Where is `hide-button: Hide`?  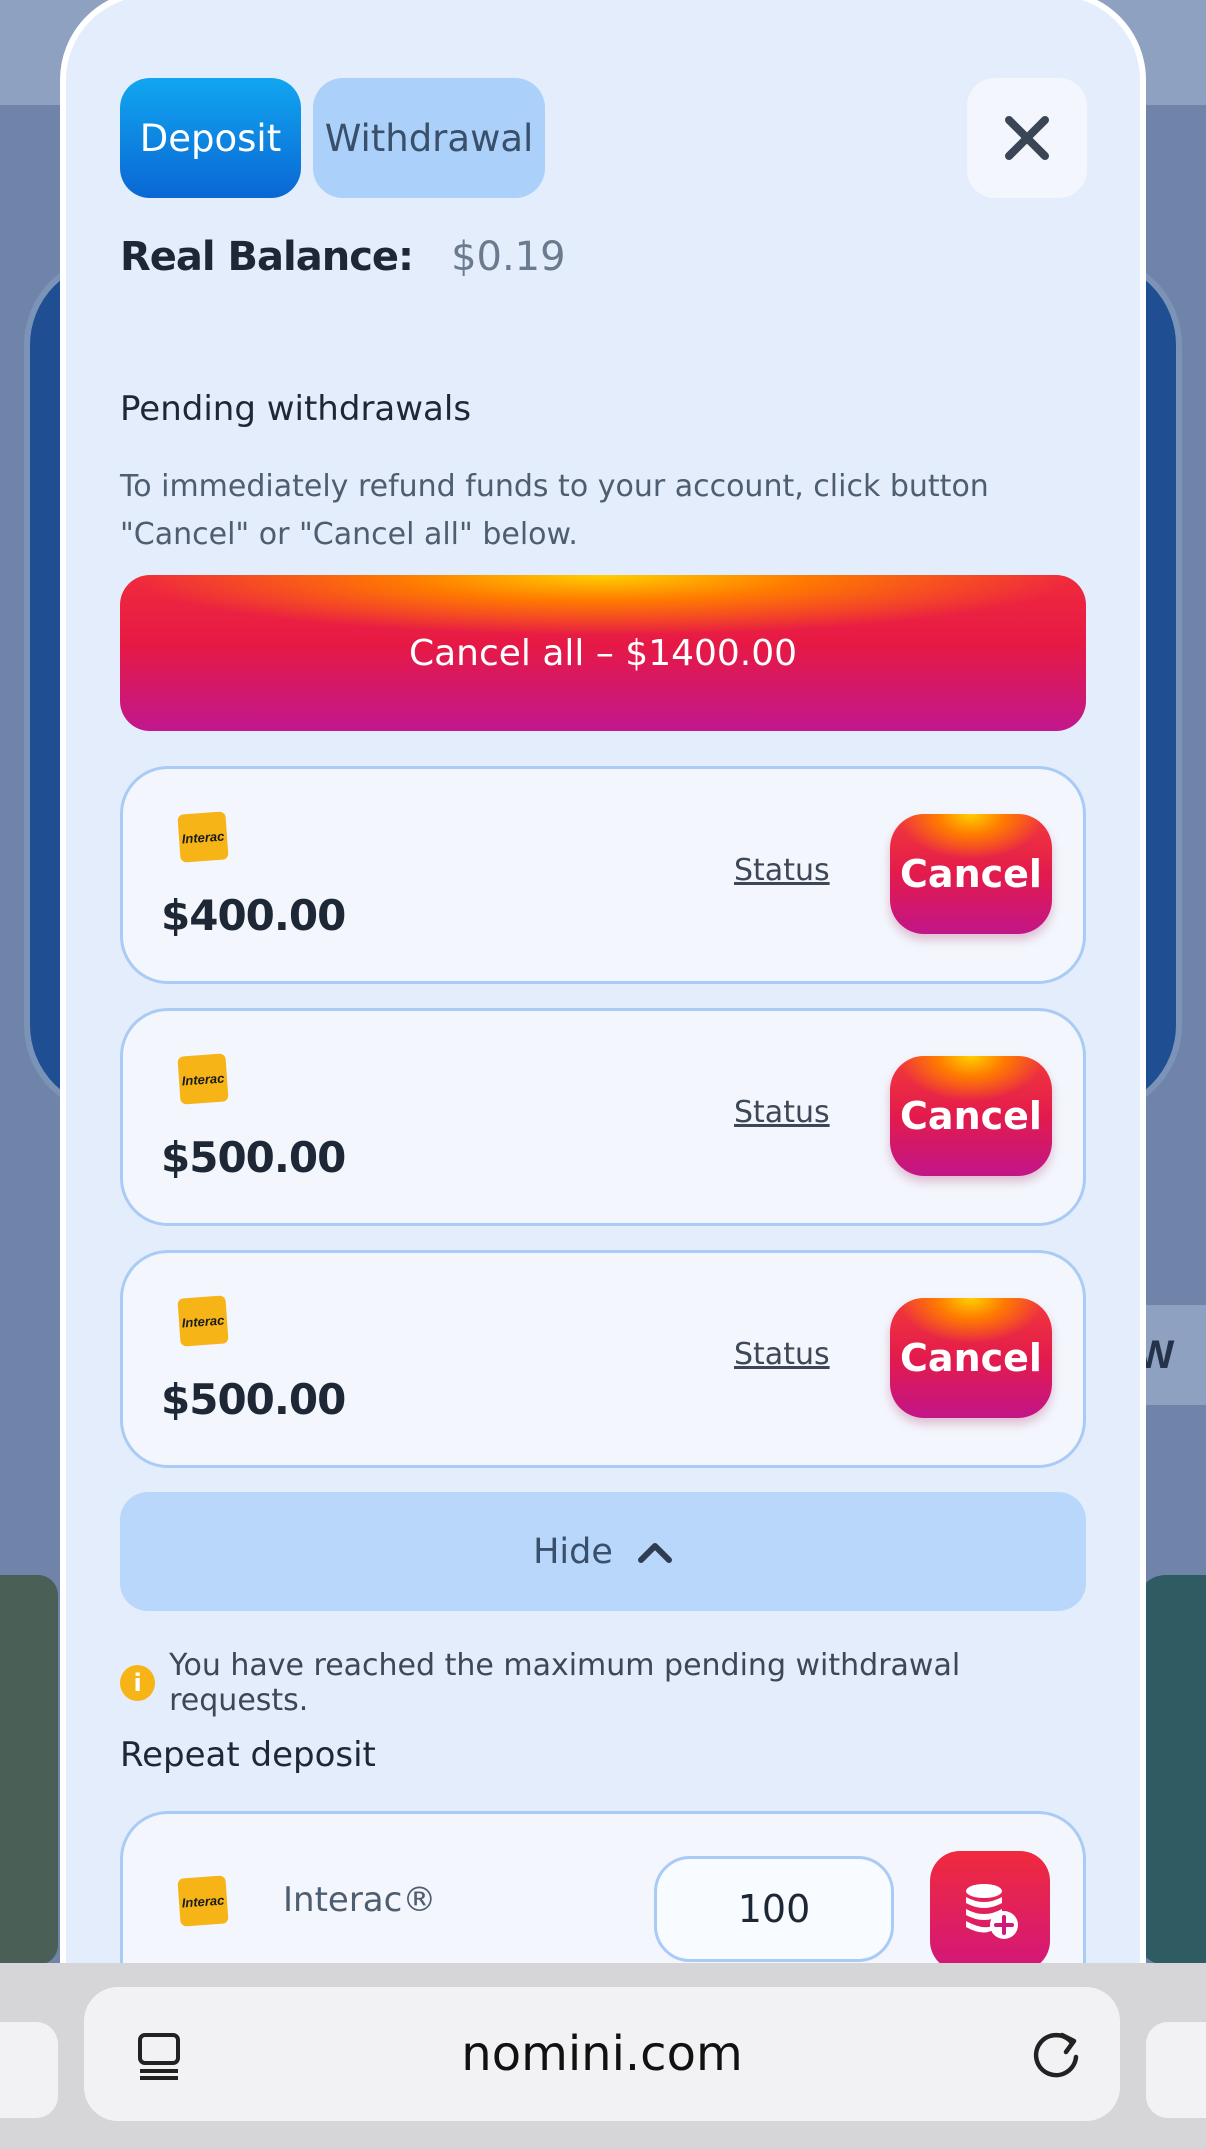 hide-button: Hide is located at coordinates (603, 1551).